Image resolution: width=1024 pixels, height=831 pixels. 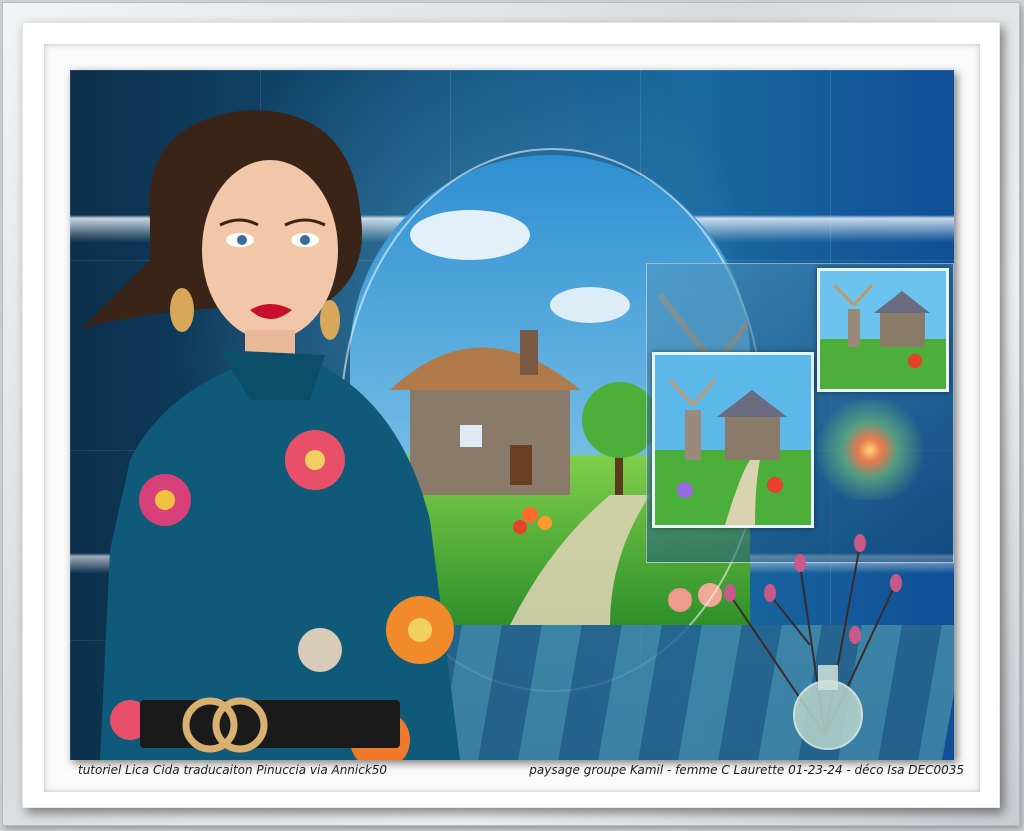 What do you see at coordinates (870, 450) in the screenshot?
I see `light-burst` at bounding box center [870, 450].